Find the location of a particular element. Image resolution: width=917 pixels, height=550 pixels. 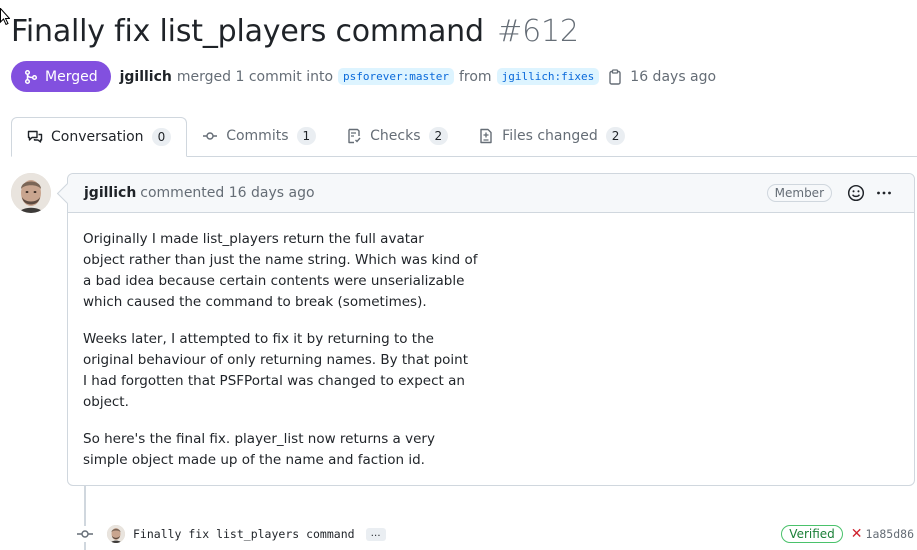

pr-author-link: jgillich is located at coordinates (146, 77).